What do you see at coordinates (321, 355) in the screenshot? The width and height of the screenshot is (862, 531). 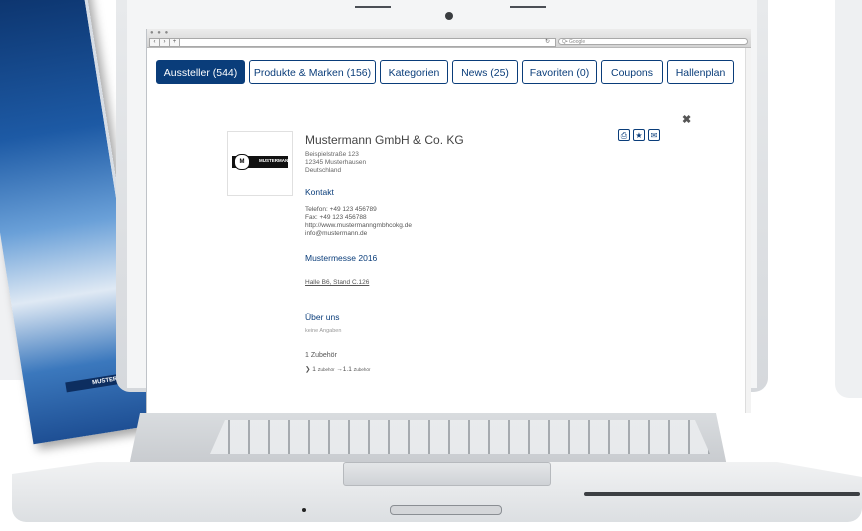 I see `accessories-heading: 1 Zubehör` at bounding box center [321, 355].